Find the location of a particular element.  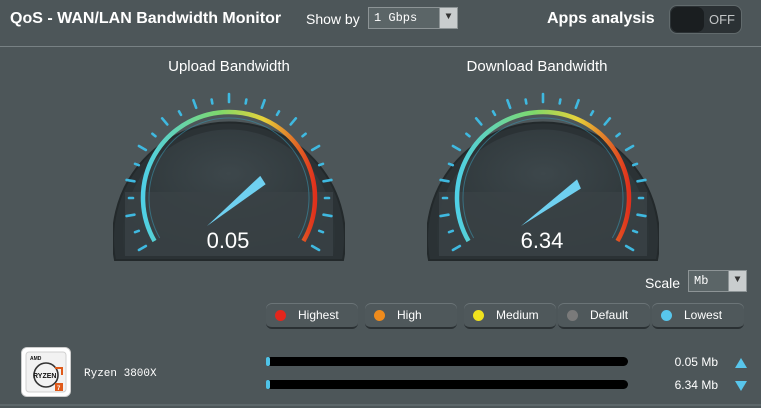

upload-rate: 0.05 Mb is located at coordinates (696, 362).